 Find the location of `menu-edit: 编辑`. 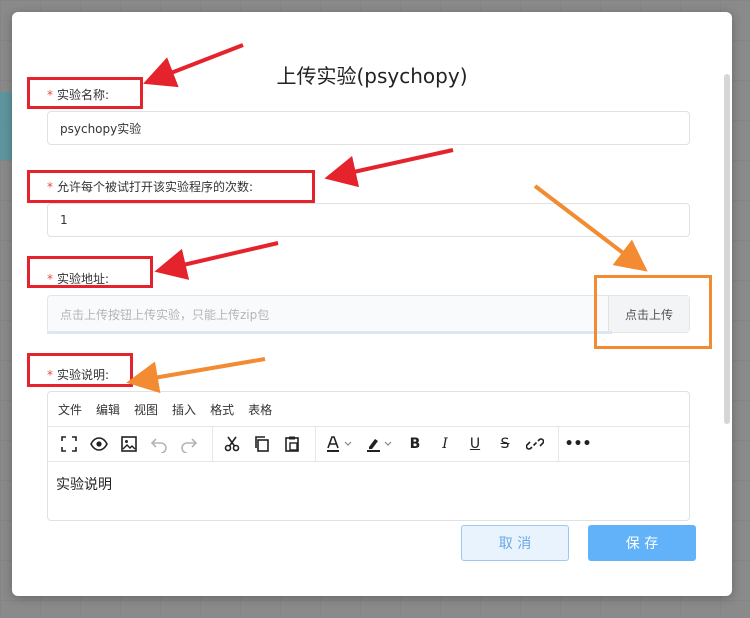

menu-edit: 编辑 is located at coordinates (108, 409).